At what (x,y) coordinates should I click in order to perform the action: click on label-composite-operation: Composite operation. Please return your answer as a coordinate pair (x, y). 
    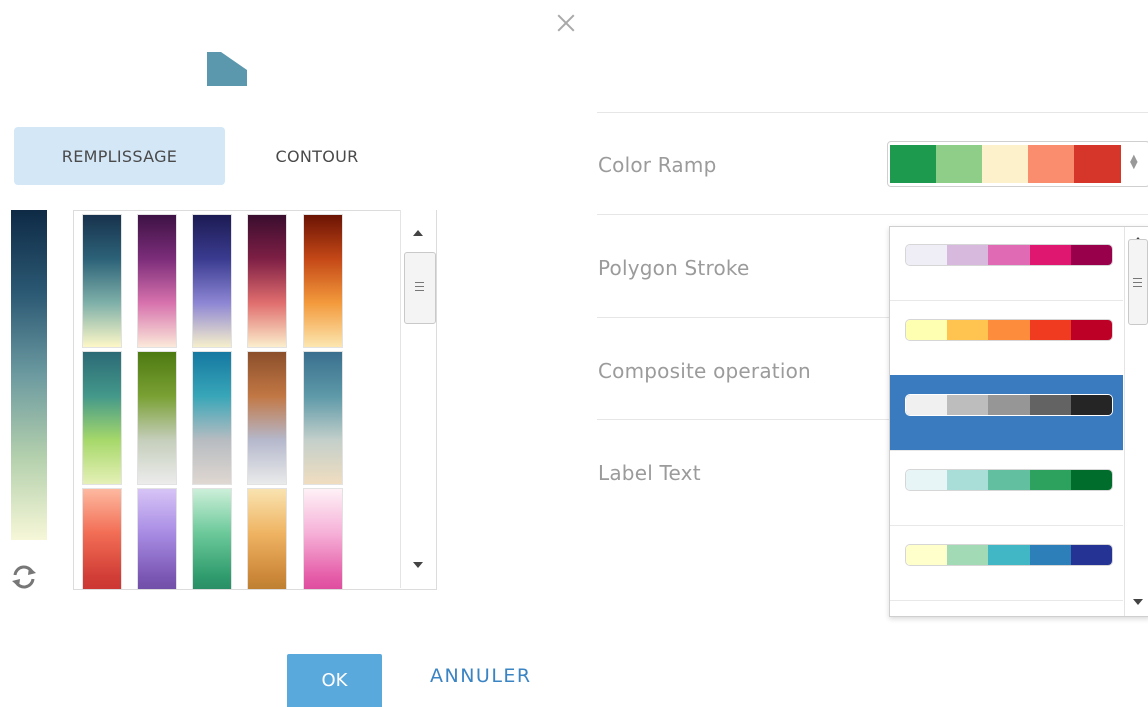
    Looking at the image, I should click on (704, 371).